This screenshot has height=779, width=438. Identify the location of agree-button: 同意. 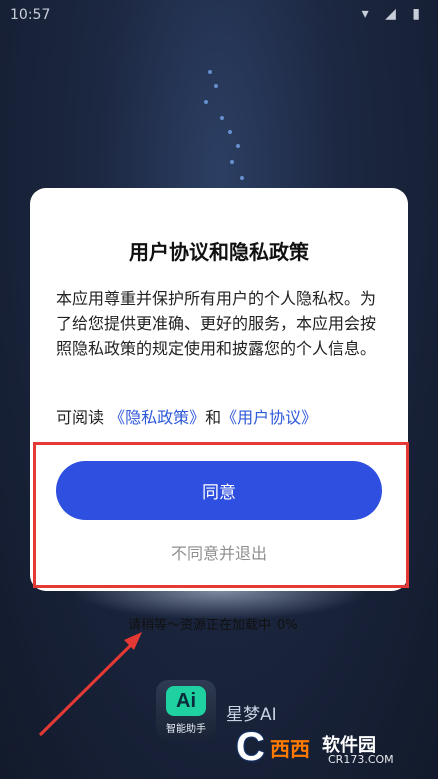
(219, 490).